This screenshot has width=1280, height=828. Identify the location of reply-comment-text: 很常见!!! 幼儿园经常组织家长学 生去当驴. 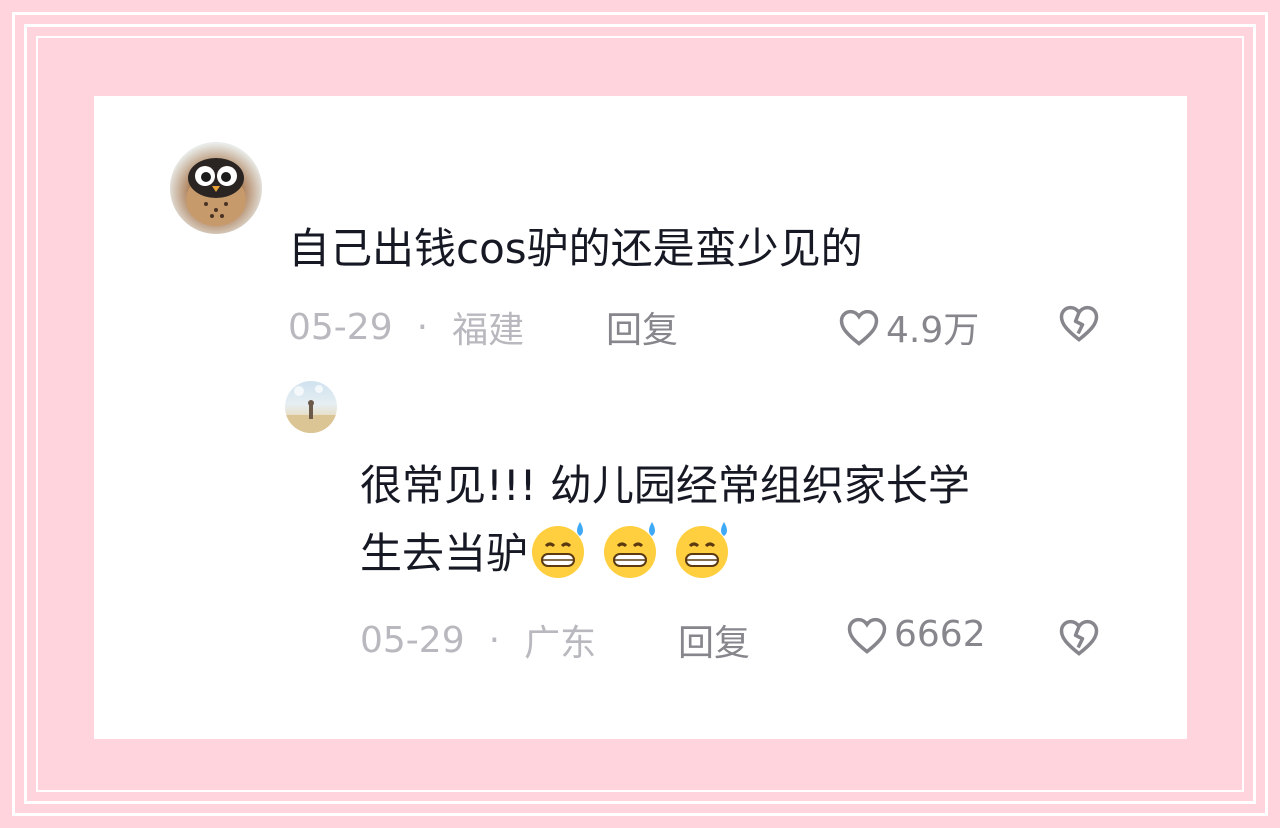
(750, 520).